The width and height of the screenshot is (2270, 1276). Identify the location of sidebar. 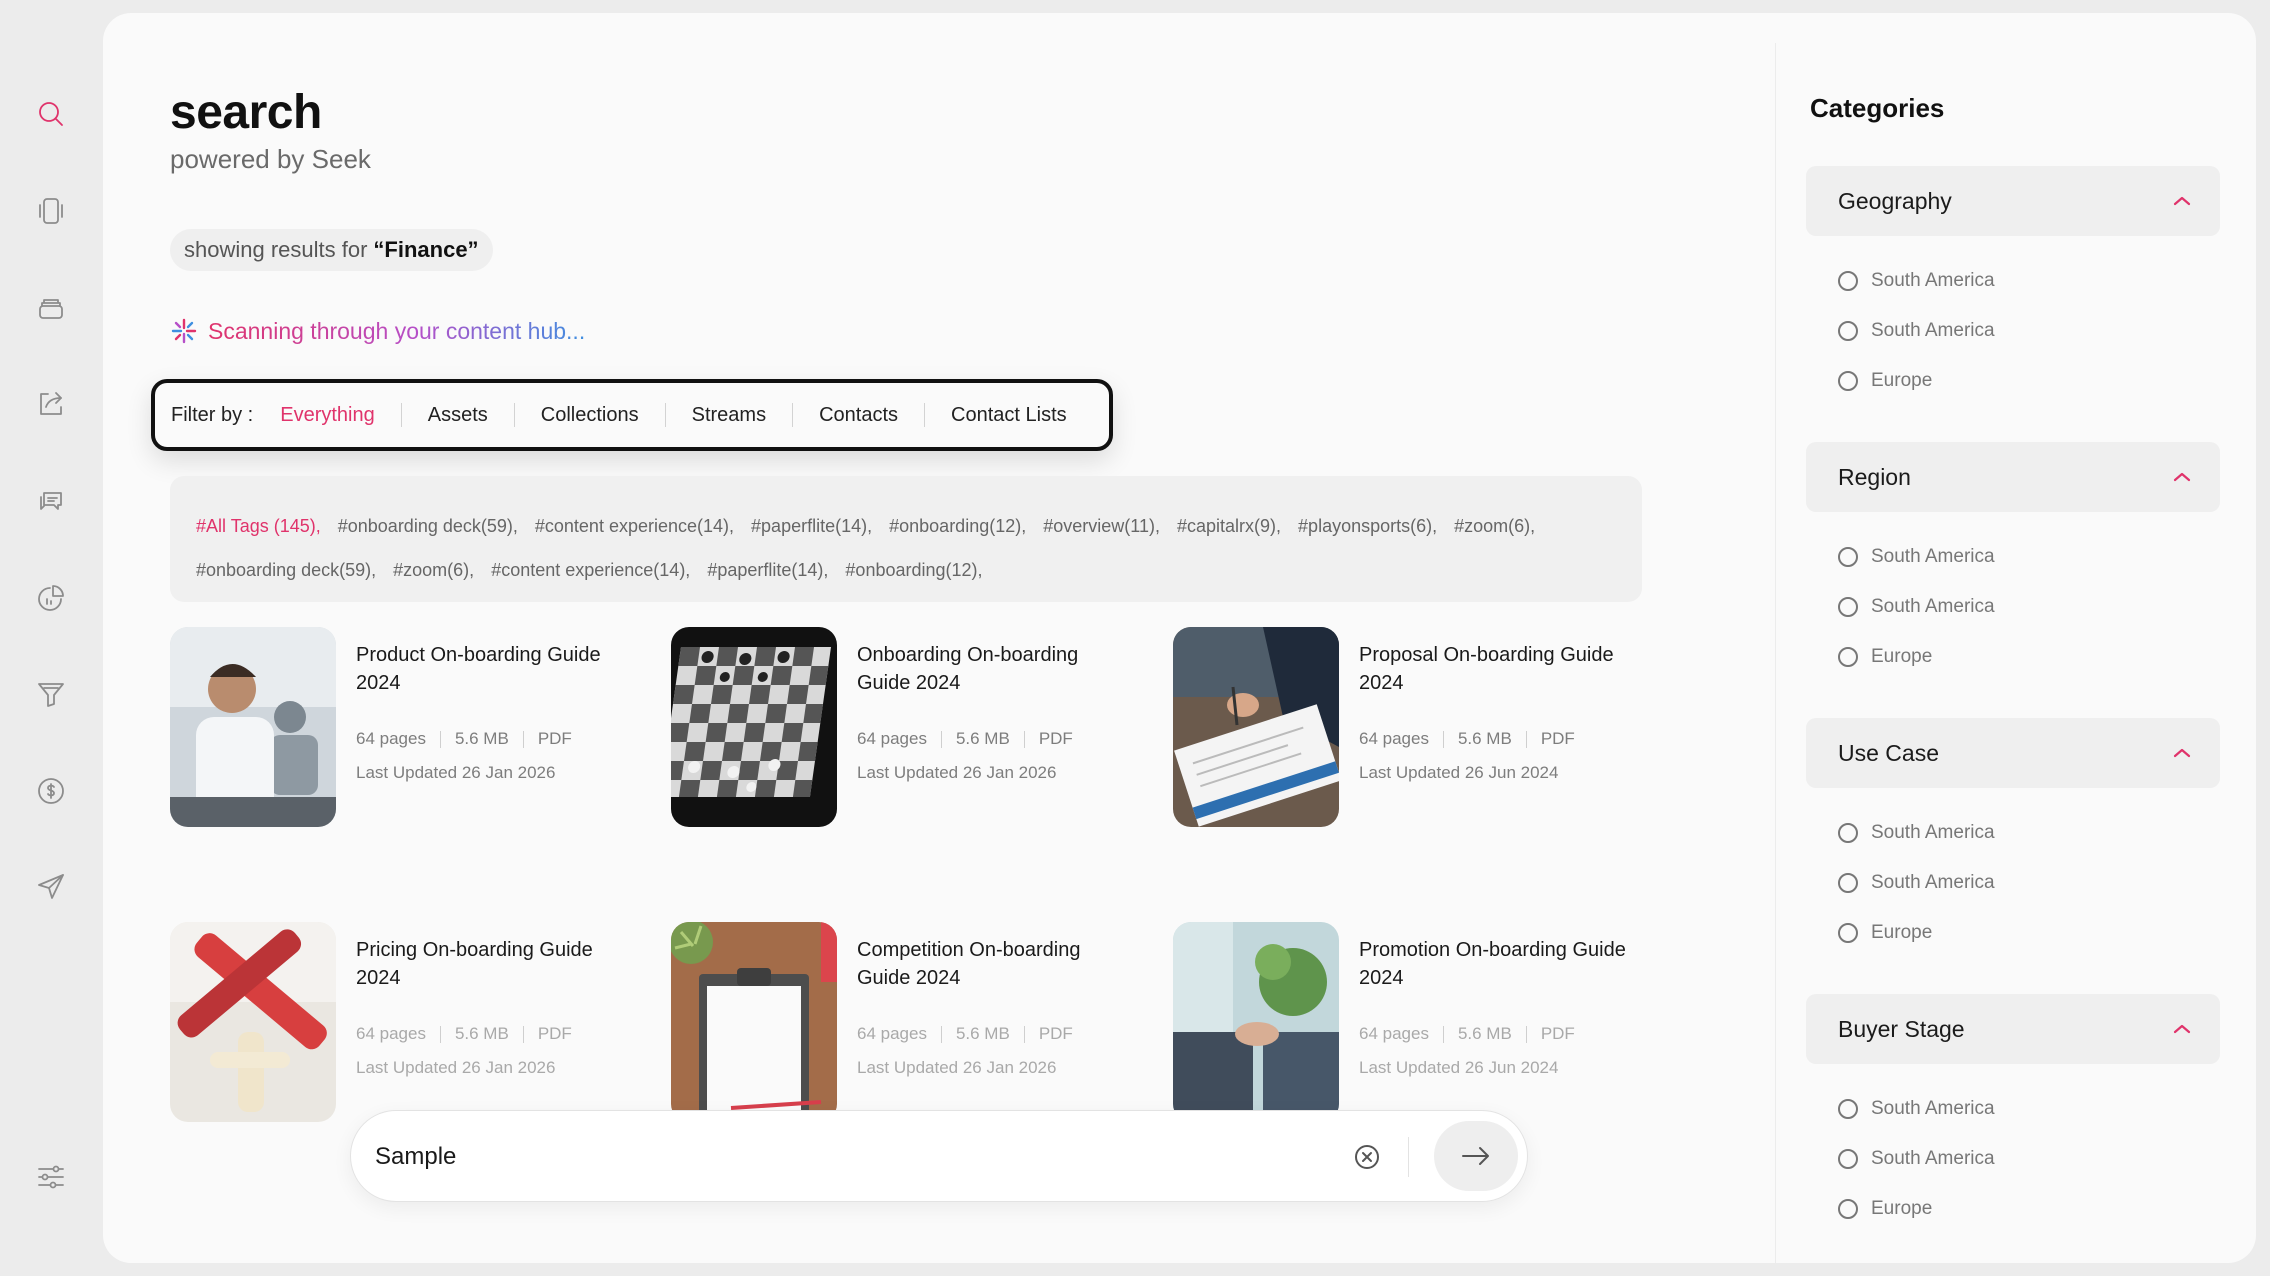
(51, 638).